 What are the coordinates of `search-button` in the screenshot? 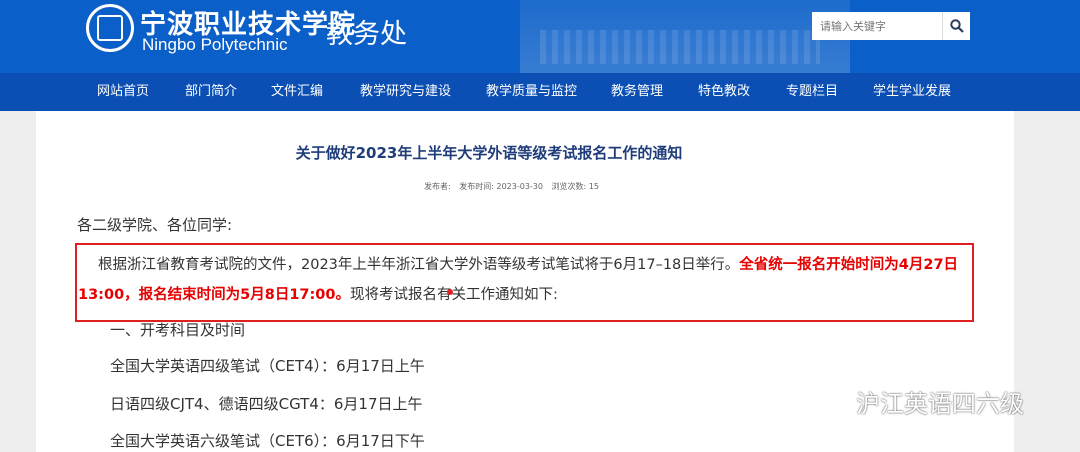 It's located at (956, 26).